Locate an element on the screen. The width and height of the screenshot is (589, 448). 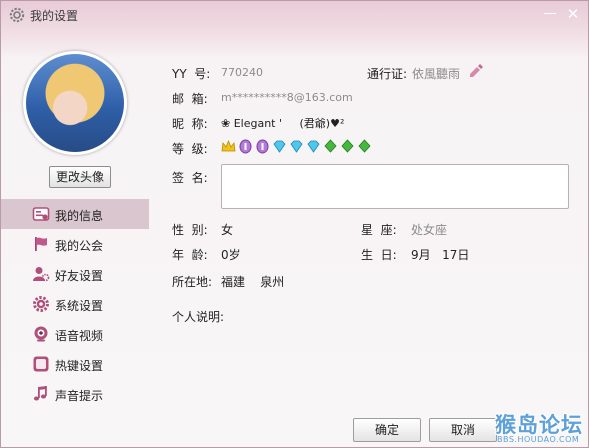
sidebar-item-my-guild: 我的公会 is located at coordinates (75, 244).